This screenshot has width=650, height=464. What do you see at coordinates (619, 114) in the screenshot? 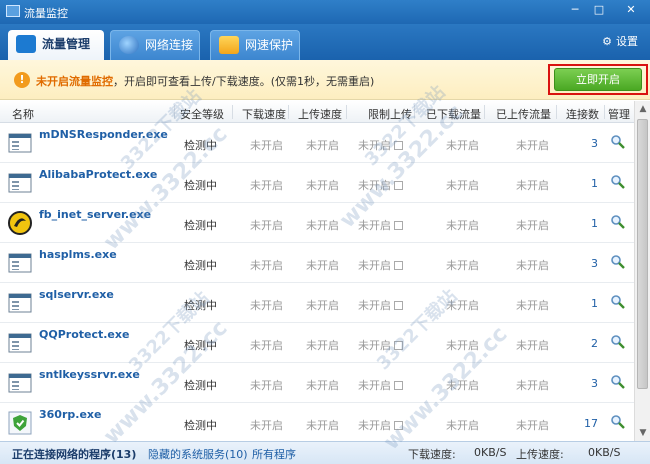
I see `col-manage: 管理` at bounding box center [619, 114].